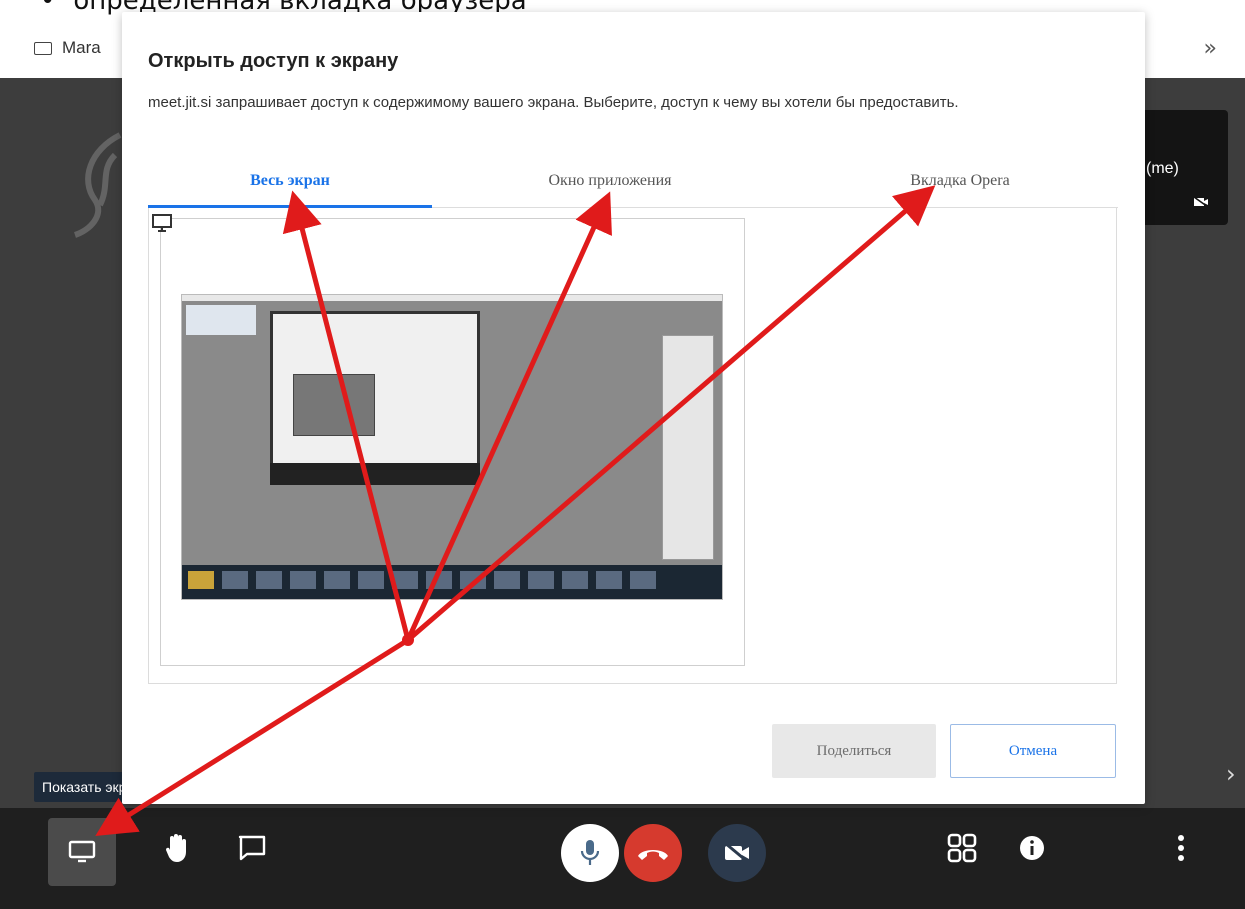 The height and width of the screenshot is (909, 1245). I want to click on camera-button, so click(737, 853).